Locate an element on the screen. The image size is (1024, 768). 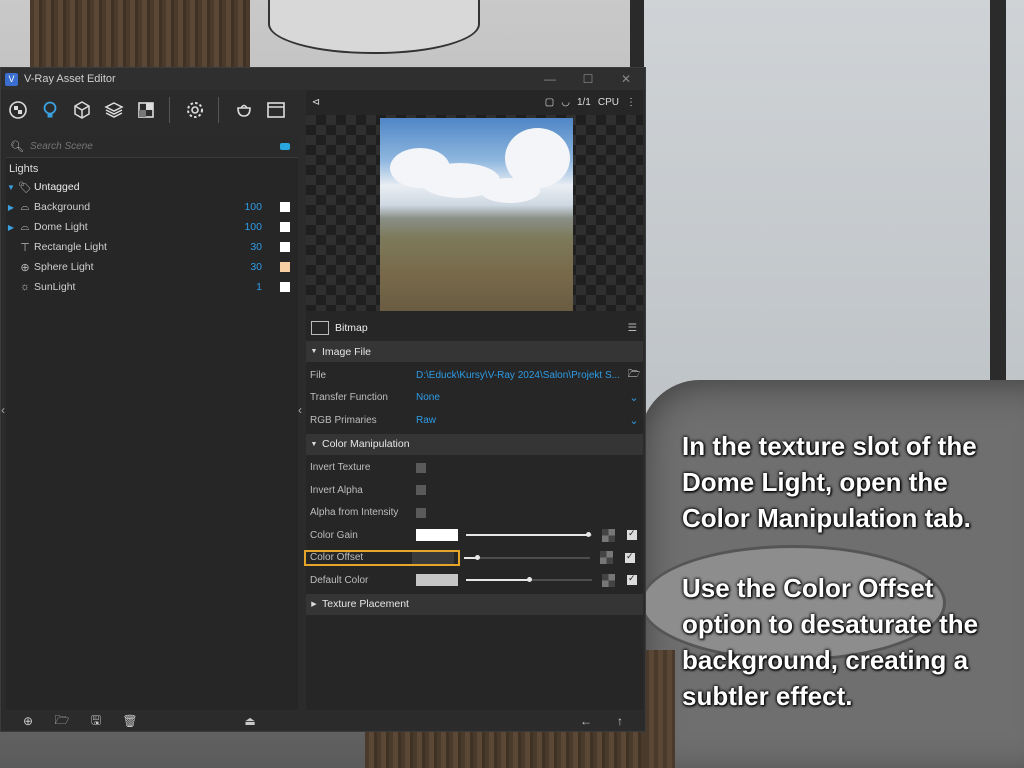
rgb-primaries-select: Raw is located at coordinates (520, 420).